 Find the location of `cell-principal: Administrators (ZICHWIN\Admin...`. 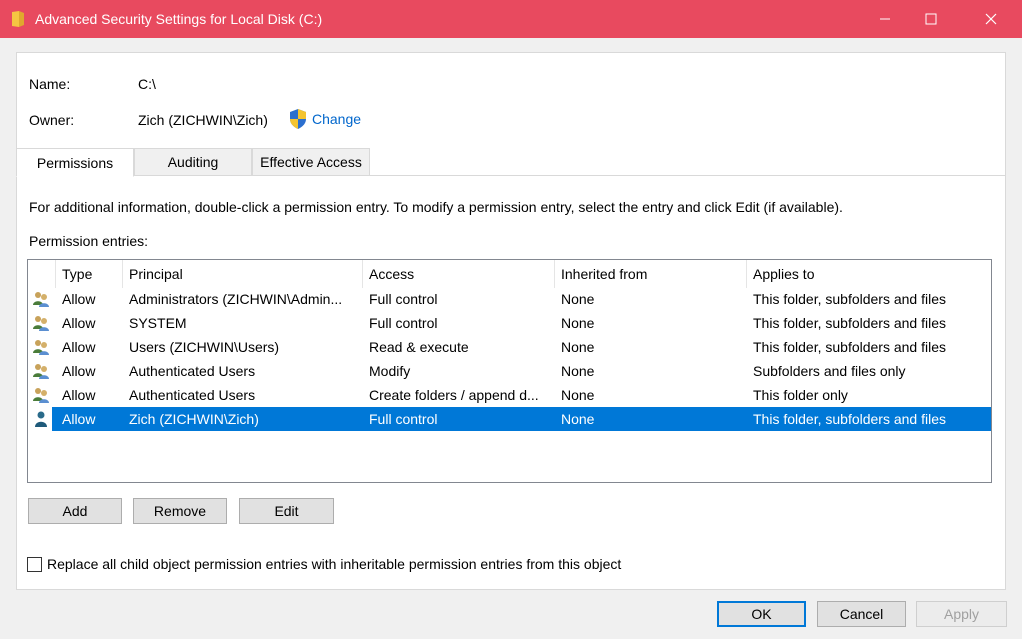

cell-principal: Administrators (ZICHWIN\Admin... is located at coordinates (236, 299).